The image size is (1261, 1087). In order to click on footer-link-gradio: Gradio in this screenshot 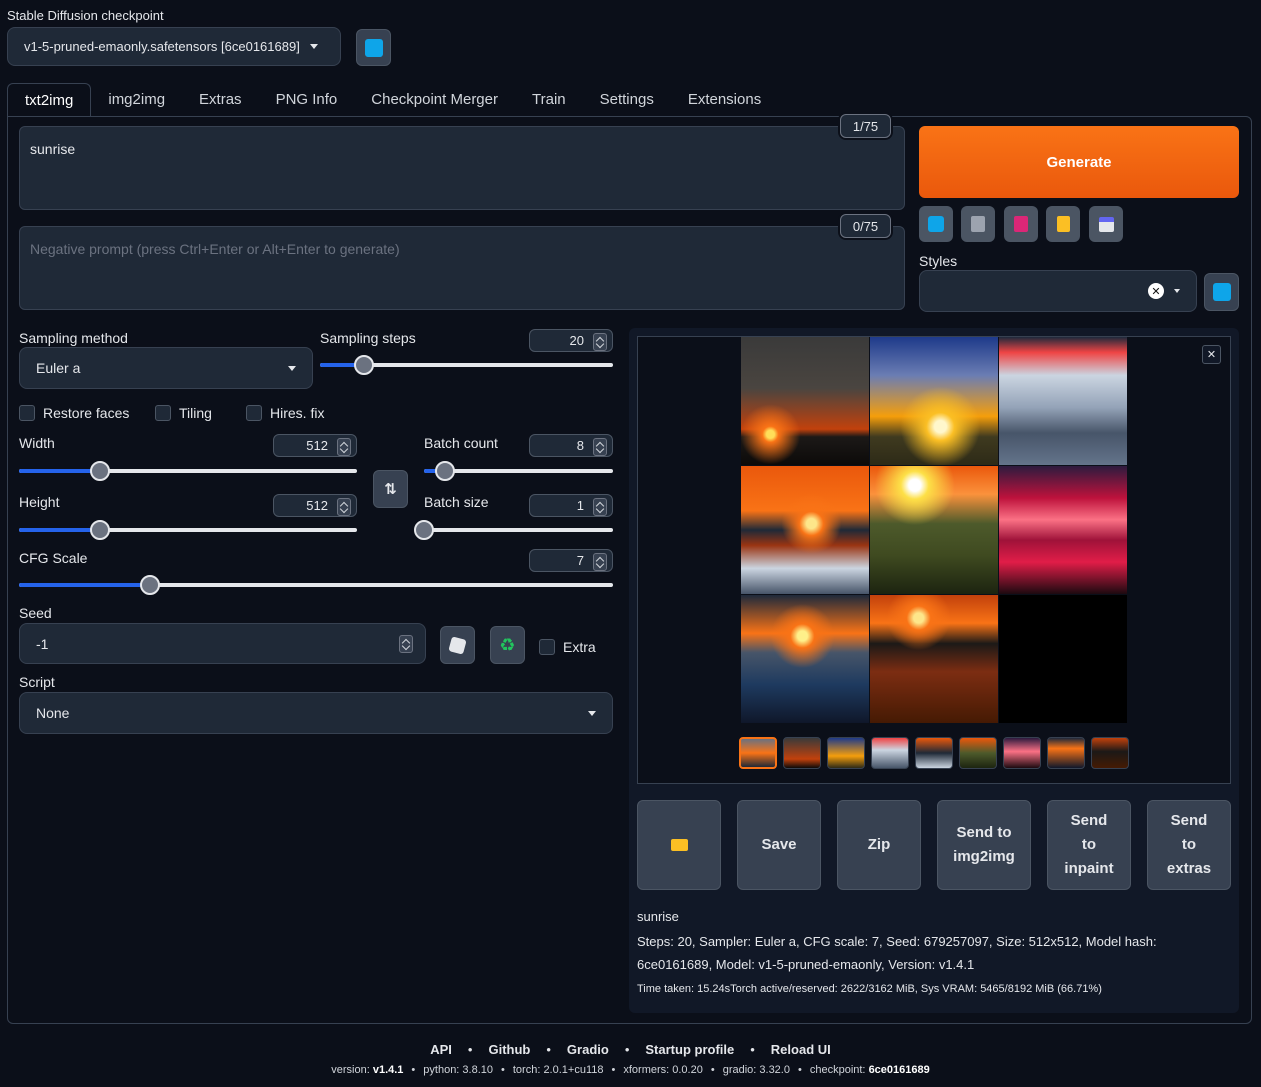, I will do `click(588, 1049)`.